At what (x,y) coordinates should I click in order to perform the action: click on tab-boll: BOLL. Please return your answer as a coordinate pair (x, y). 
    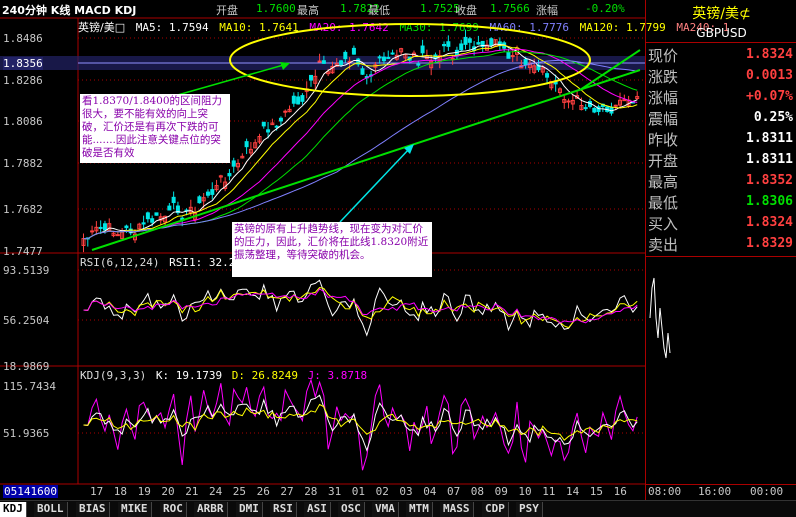
    Looking at the image, I should click on (51, 509).